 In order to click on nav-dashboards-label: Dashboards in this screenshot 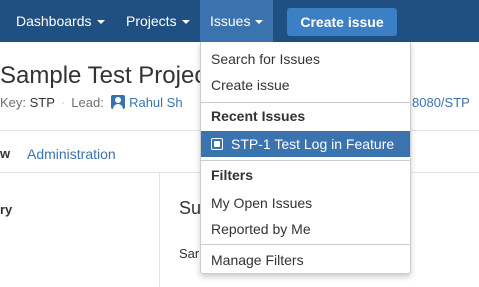, I will do `click(54, 21)`.